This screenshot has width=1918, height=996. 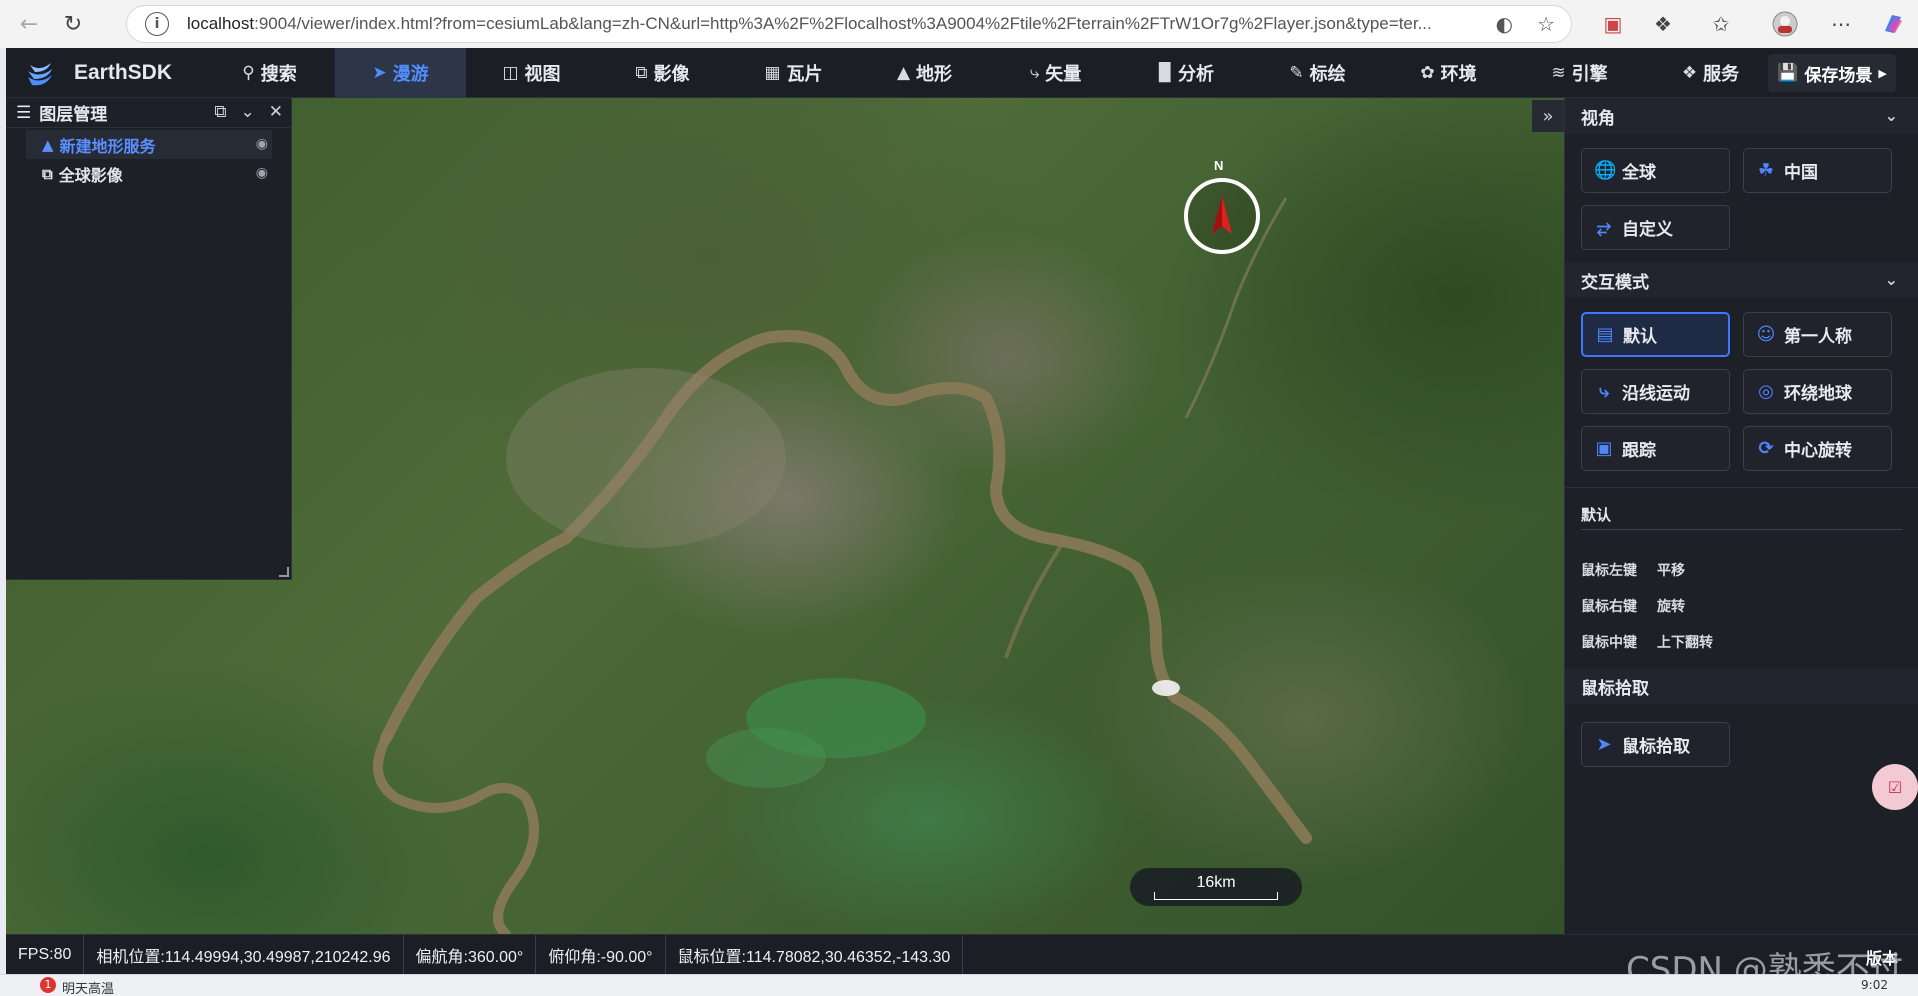 What do you see at coordinates (1186, 73) in the screenshot?
I see `nav-analysis: ▉ 分析` at bounding box center [1186, 73].